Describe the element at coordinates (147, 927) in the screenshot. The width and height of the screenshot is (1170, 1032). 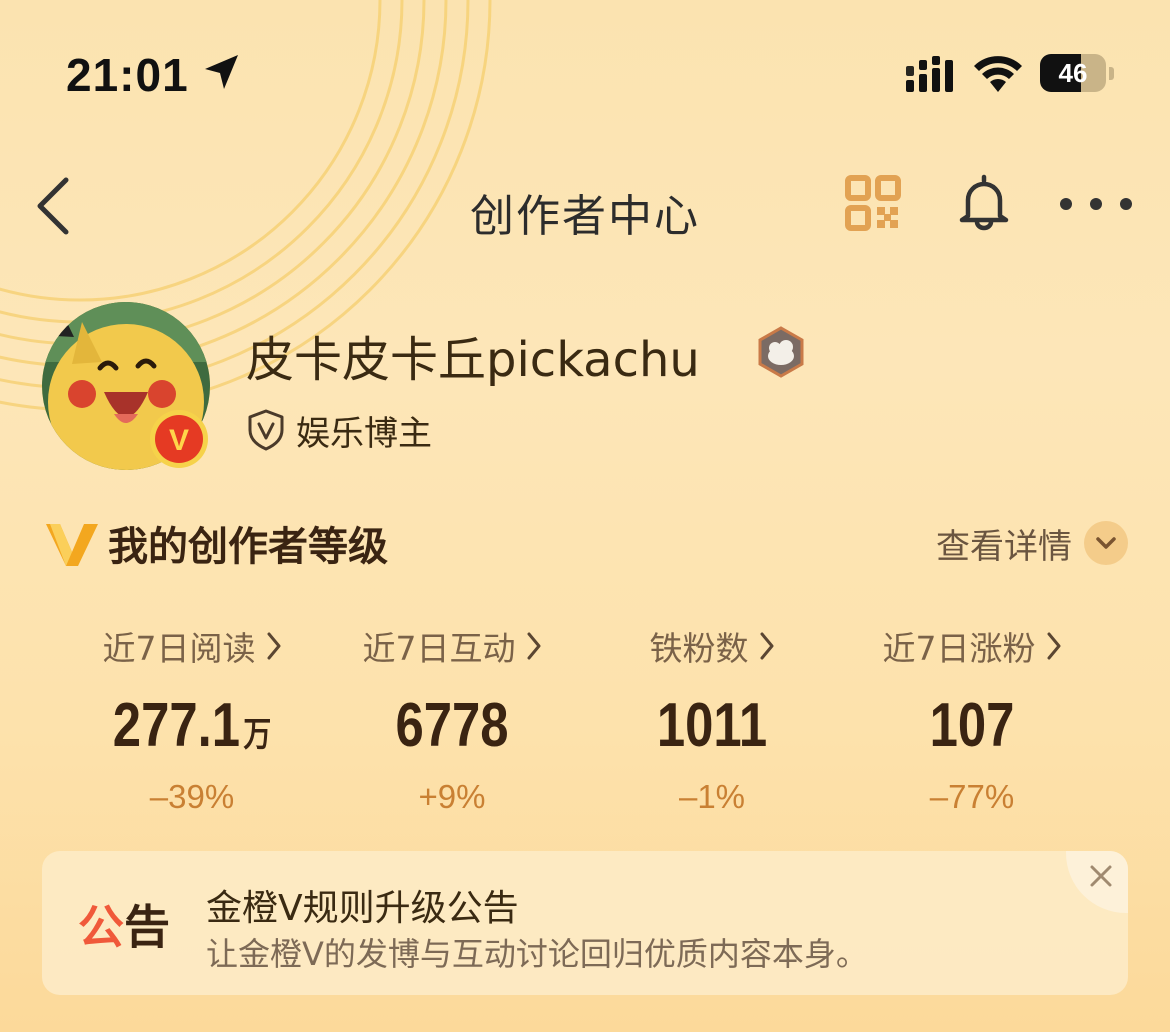
I see `announcement-label-part2: 告` at that location.